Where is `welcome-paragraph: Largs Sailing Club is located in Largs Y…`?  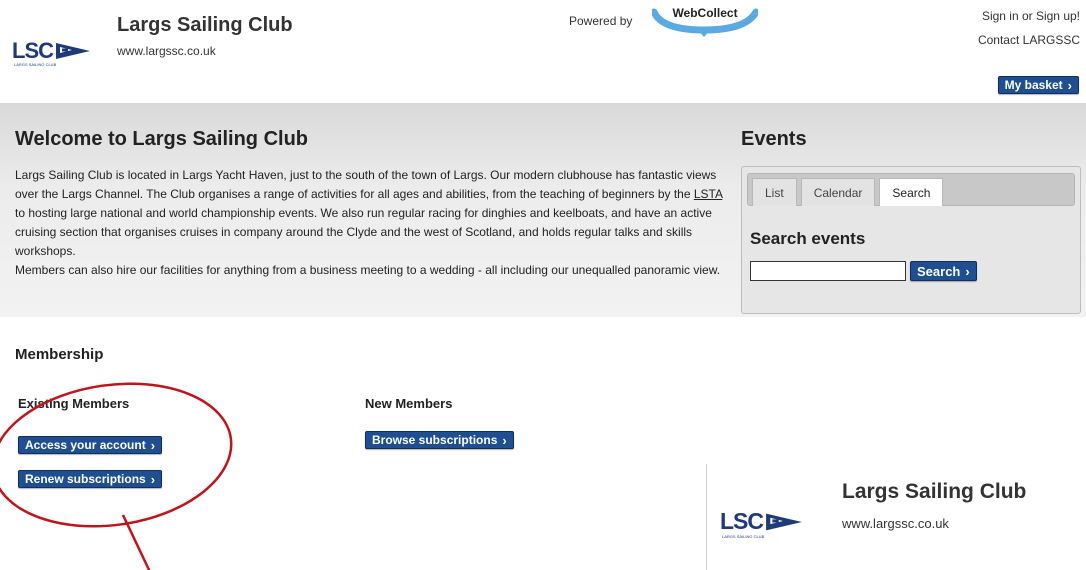 welcome-paragraph: Largs Sailing Club is located in Largs Y… is located at coordinates (370, 213).